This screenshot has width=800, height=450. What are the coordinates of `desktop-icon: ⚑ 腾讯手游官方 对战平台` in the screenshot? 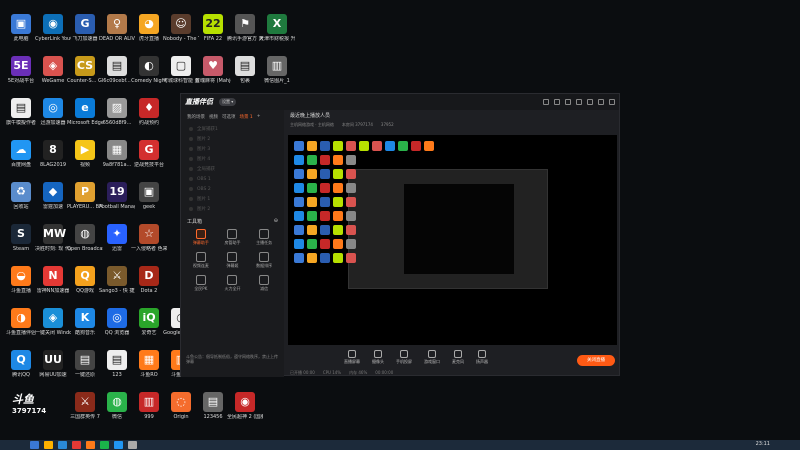 It's located at (245, 35).